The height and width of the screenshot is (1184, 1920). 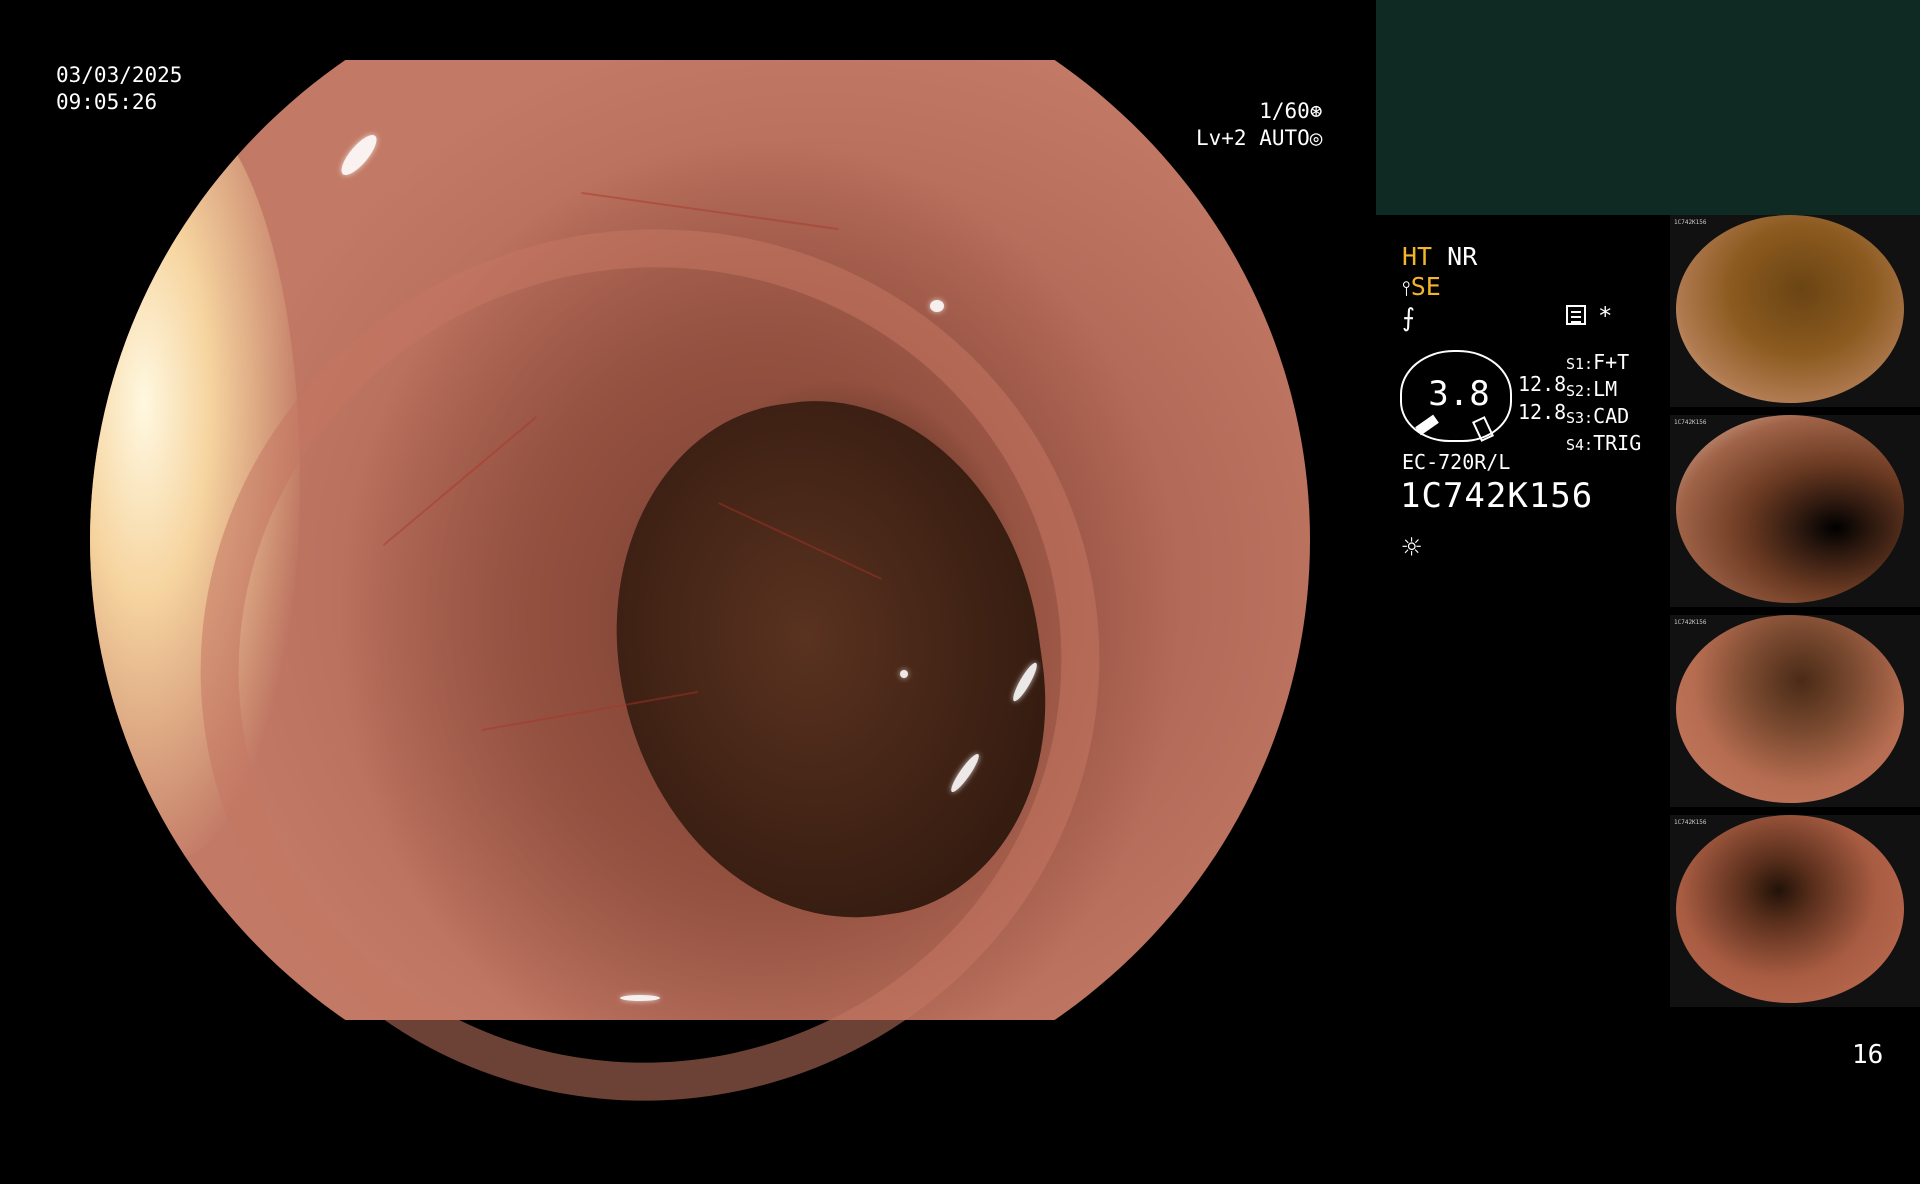 I want to click on asterisk-icon: *, so click(x=1605, y=316).